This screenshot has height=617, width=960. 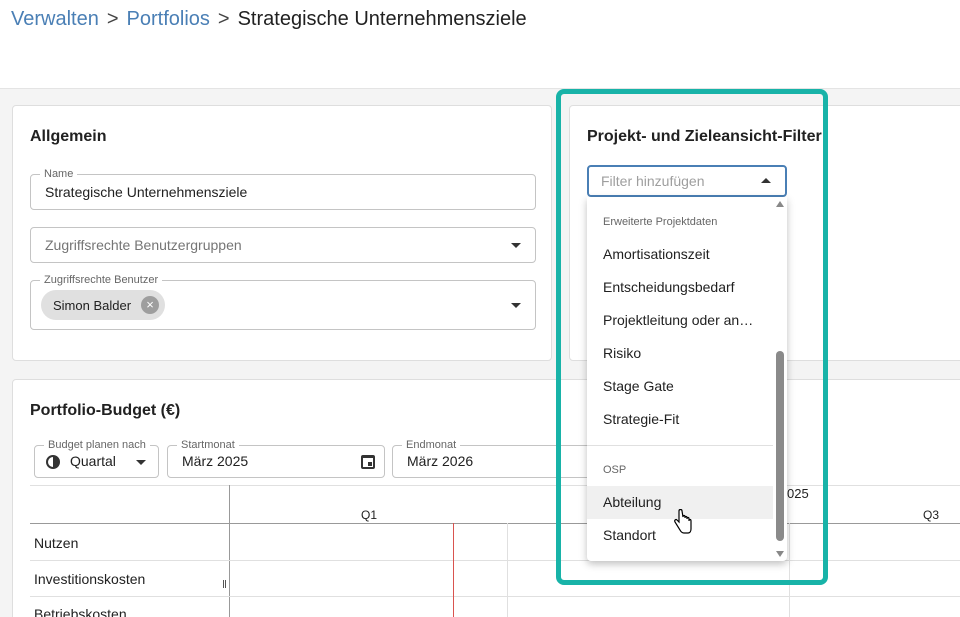 What do you see at coordinates (440, 461) in the screenshot?
I see `end-month-value: März 2026` at bounding box center [440, 461].